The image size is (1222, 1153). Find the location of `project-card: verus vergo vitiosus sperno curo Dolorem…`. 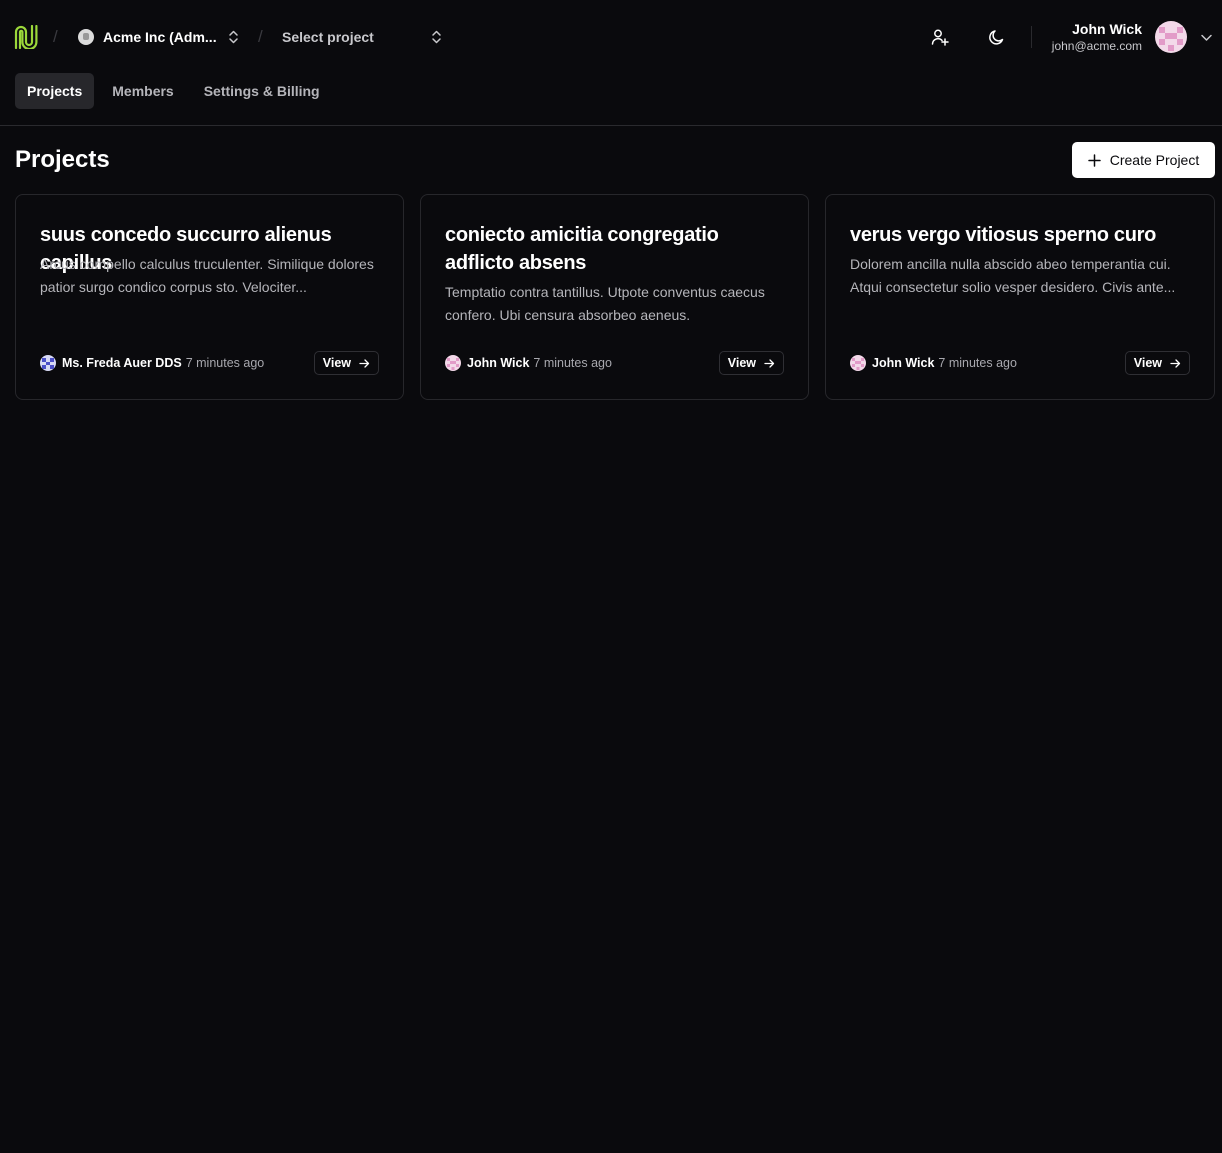

project-card: verus vergo vitiosus sperno curo Dolorem… is located at coordinates (1020, 297).